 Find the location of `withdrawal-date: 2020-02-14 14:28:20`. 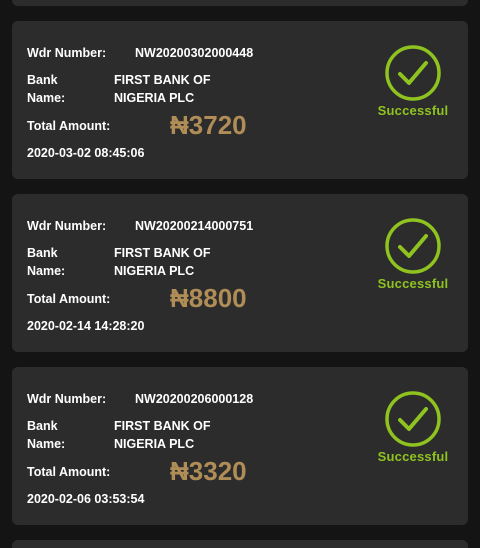

withdrawal-date: 2020-02-14 14:28:20 is located at coordinates (86, 326).